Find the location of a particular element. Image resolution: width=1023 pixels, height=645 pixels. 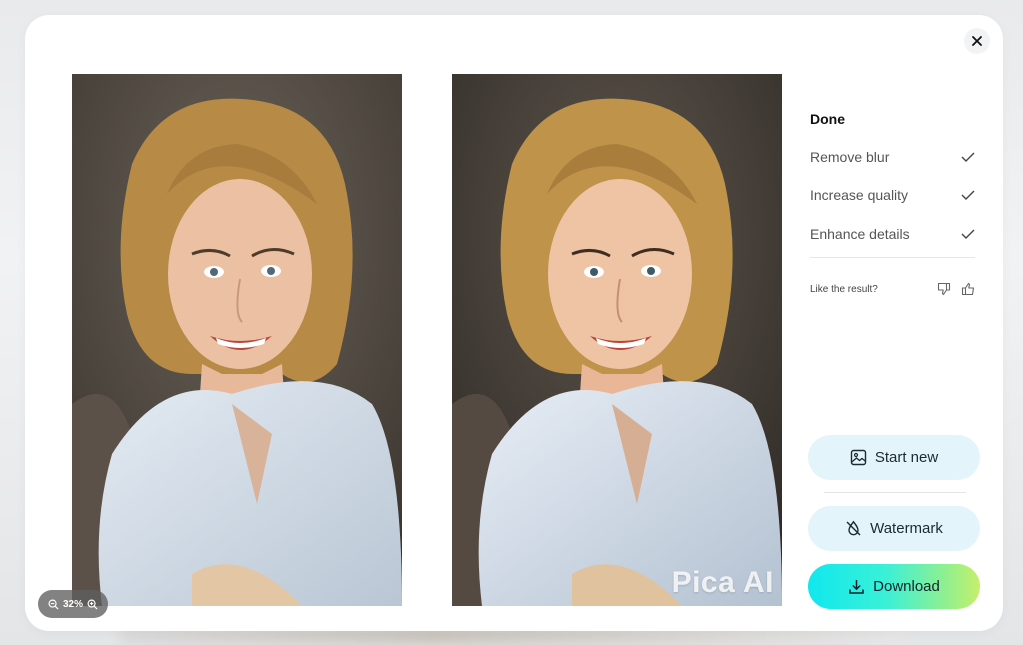

zoom-in-icon is located at coordinates (92, 604).